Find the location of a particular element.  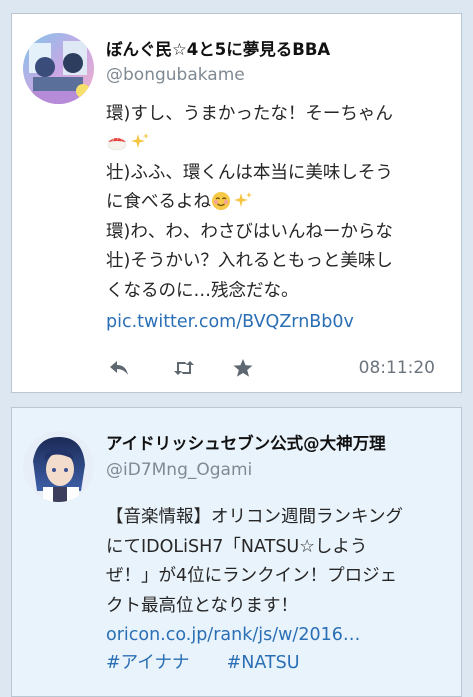

tweet-text-line: 環)すし、うまかったな！そーちゃん is located at coordinates (249, 114).